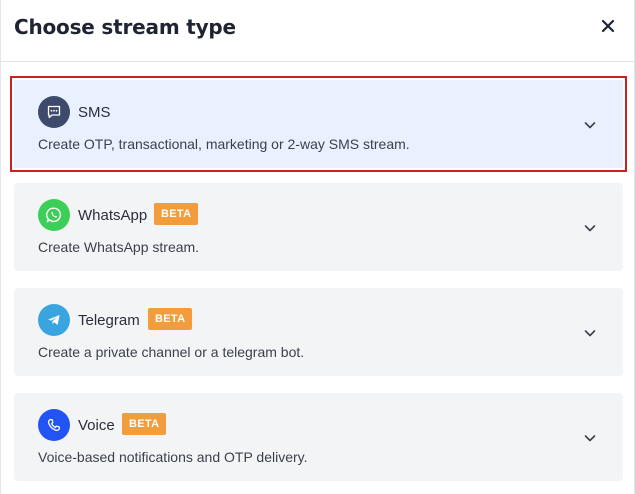  I want to click on sms-message-icon, so click(54, 112).